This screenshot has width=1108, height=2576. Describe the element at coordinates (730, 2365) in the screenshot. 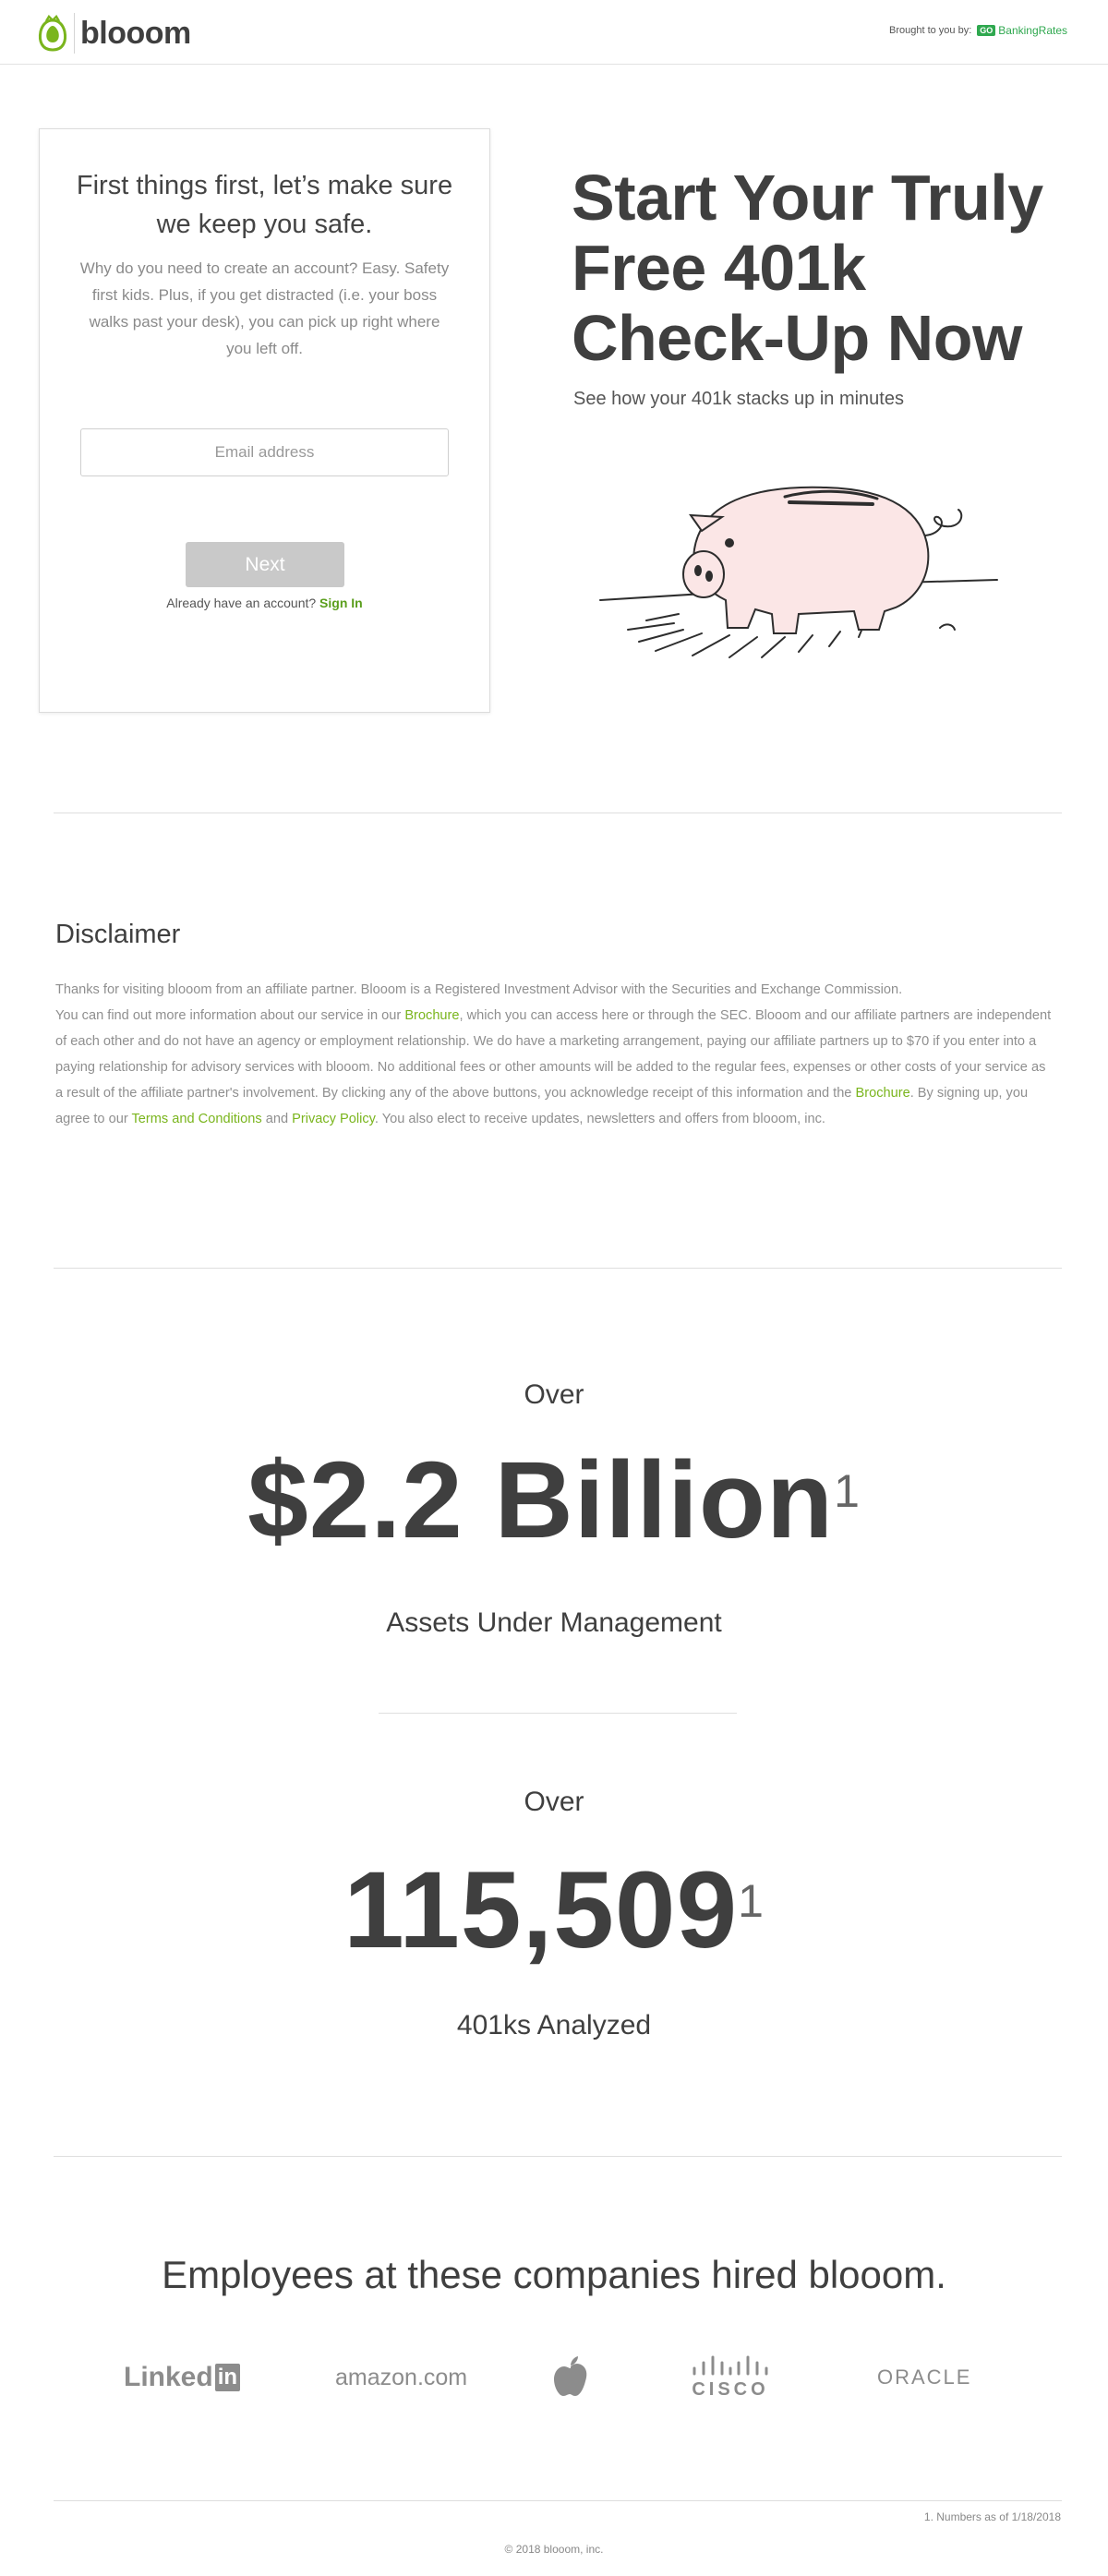

I see `cisco-bars-icon` at that location.